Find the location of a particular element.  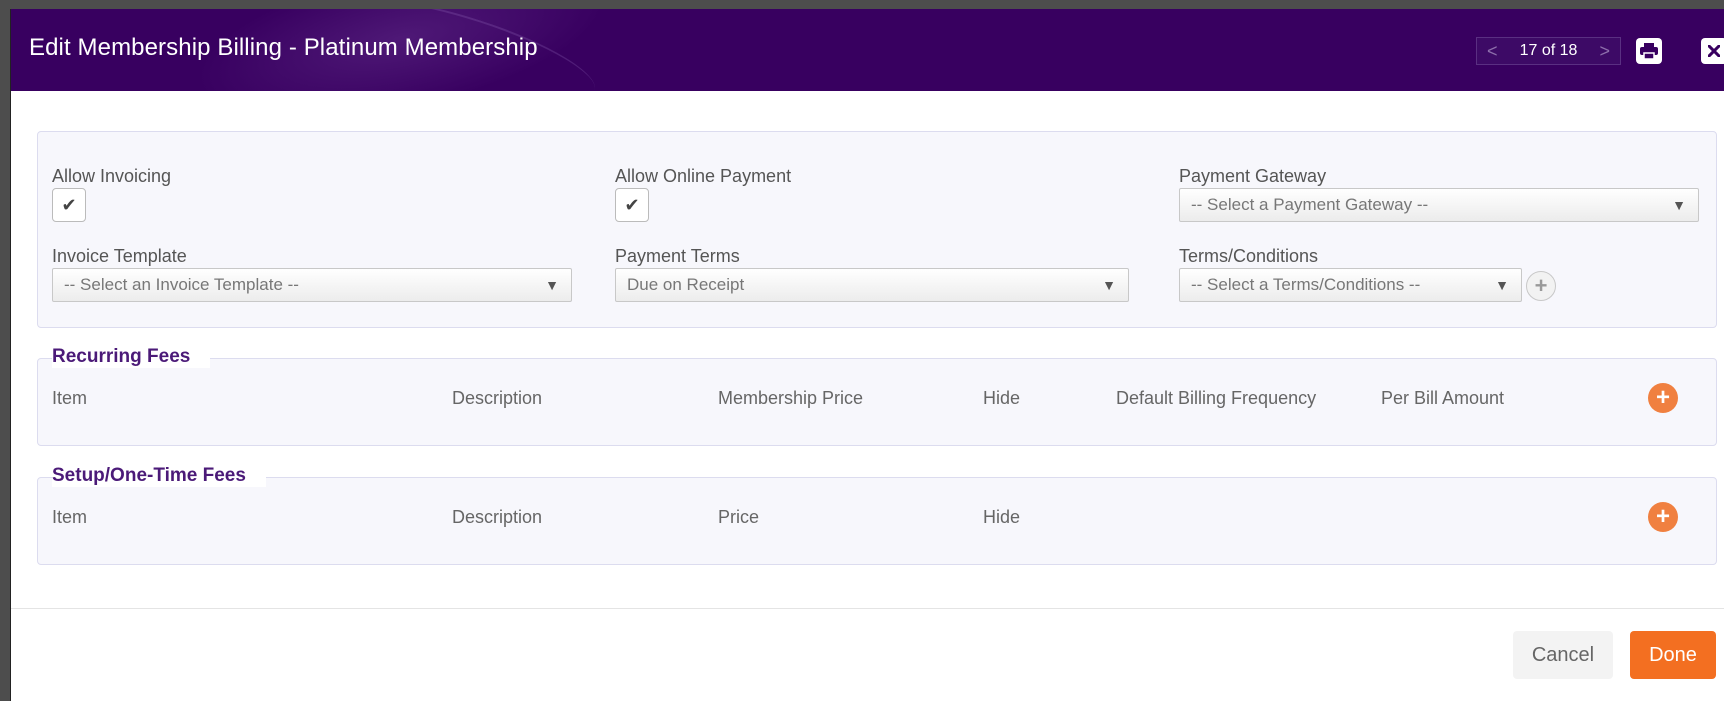

setup-col-description: Description is located at coordinates (497, 517).